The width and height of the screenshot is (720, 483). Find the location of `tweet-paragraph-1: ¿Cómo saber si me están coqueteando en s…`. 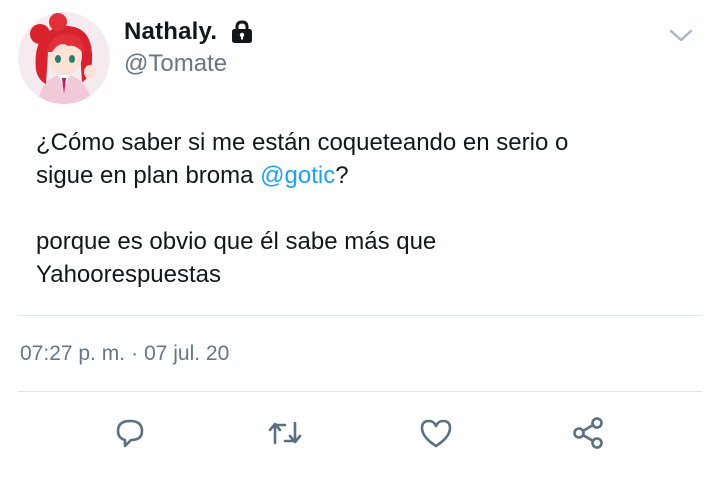

tweet-paragraph-1: ¿Cómo saber si me están coqueteando en s… is located at coordinates (366, 159).